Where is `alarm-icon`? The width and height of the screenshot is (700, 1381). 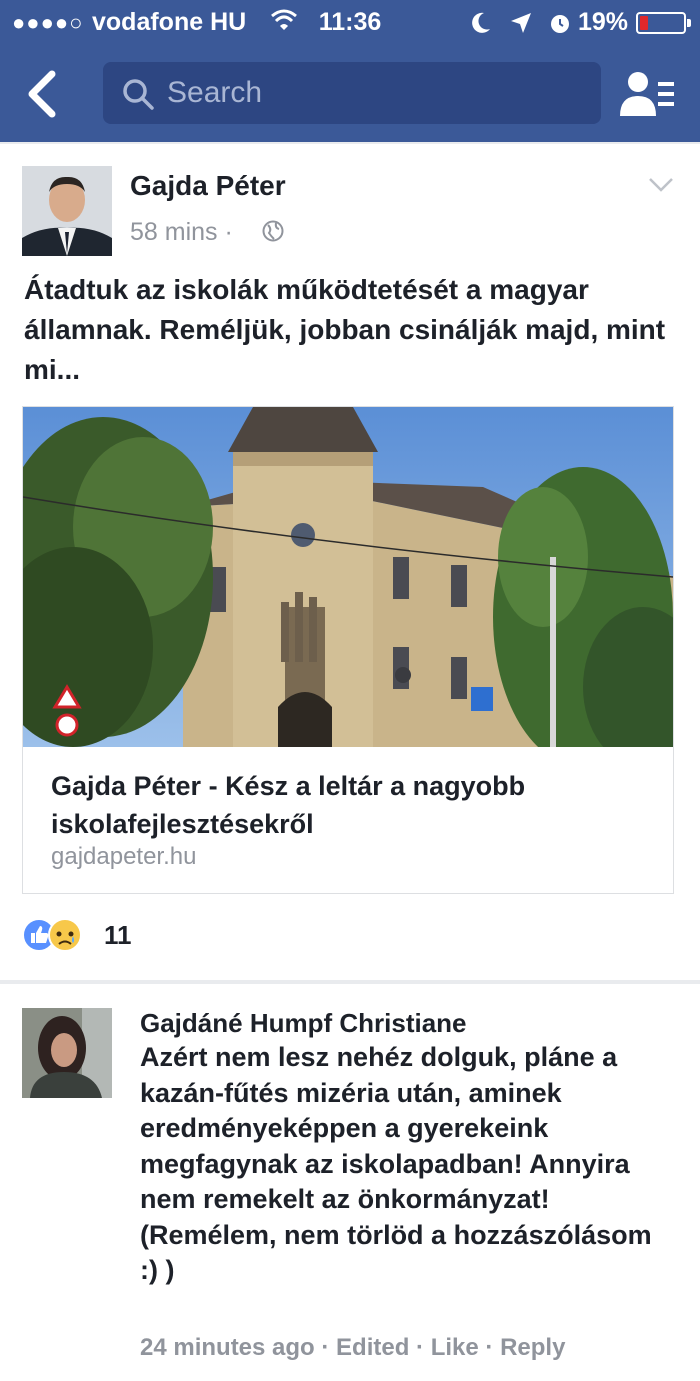 alarm-icon is located at coordinates (559, 24).